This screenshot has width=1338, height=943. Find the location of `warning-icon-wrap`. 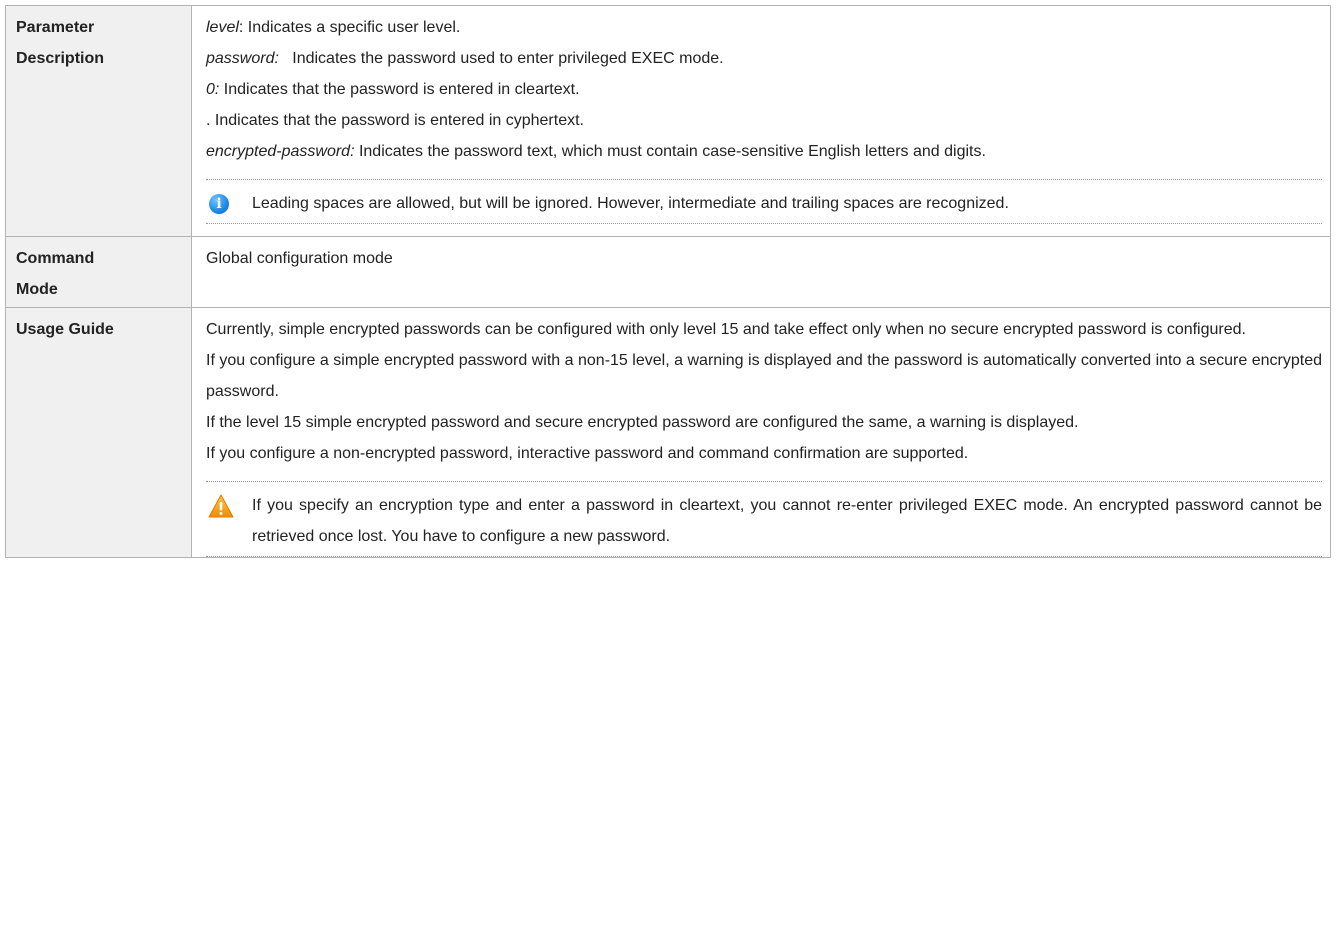

warning-icon-wrap is located at coordinates (229, 505).